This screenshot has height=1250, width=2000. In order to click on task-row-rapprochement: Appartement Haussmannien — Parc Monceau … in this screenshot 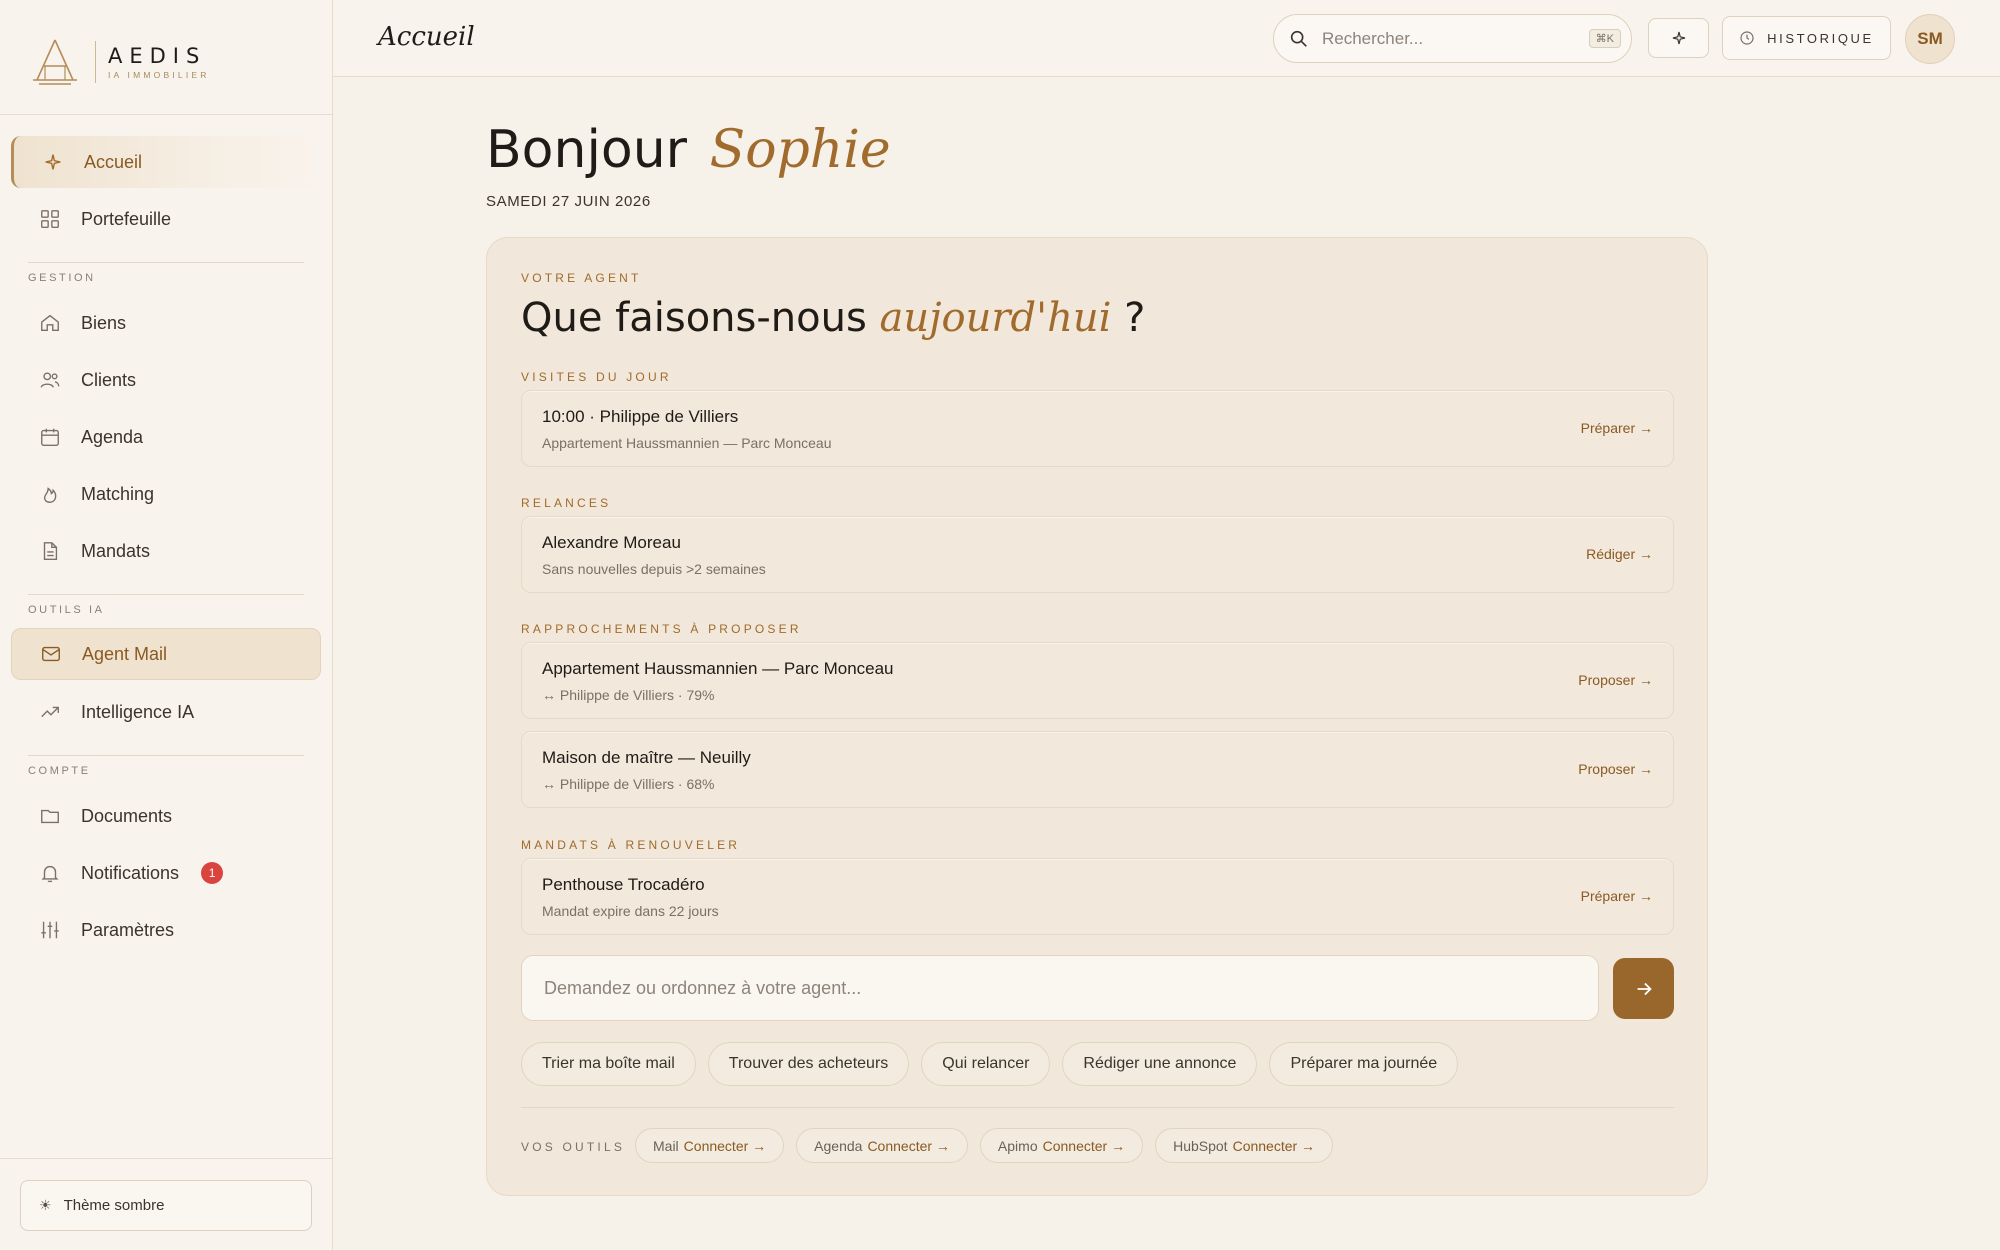, I will do `click(1097, 680)`.